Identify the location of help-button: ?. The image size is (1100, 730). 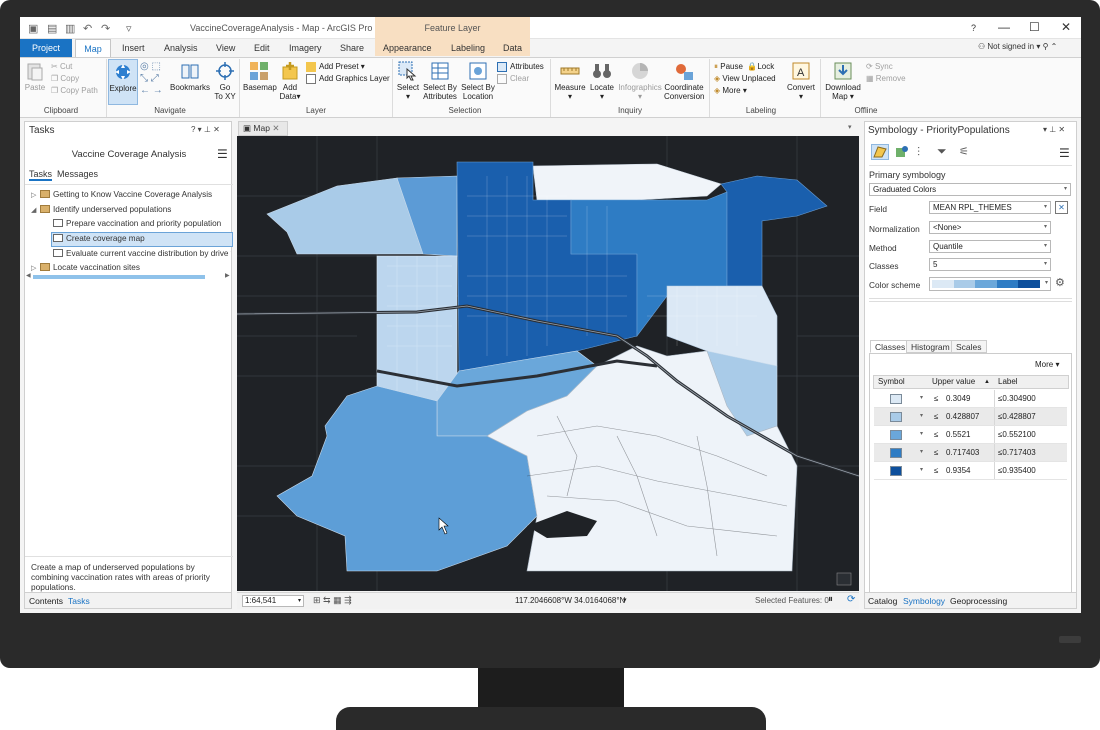
(973, 28).